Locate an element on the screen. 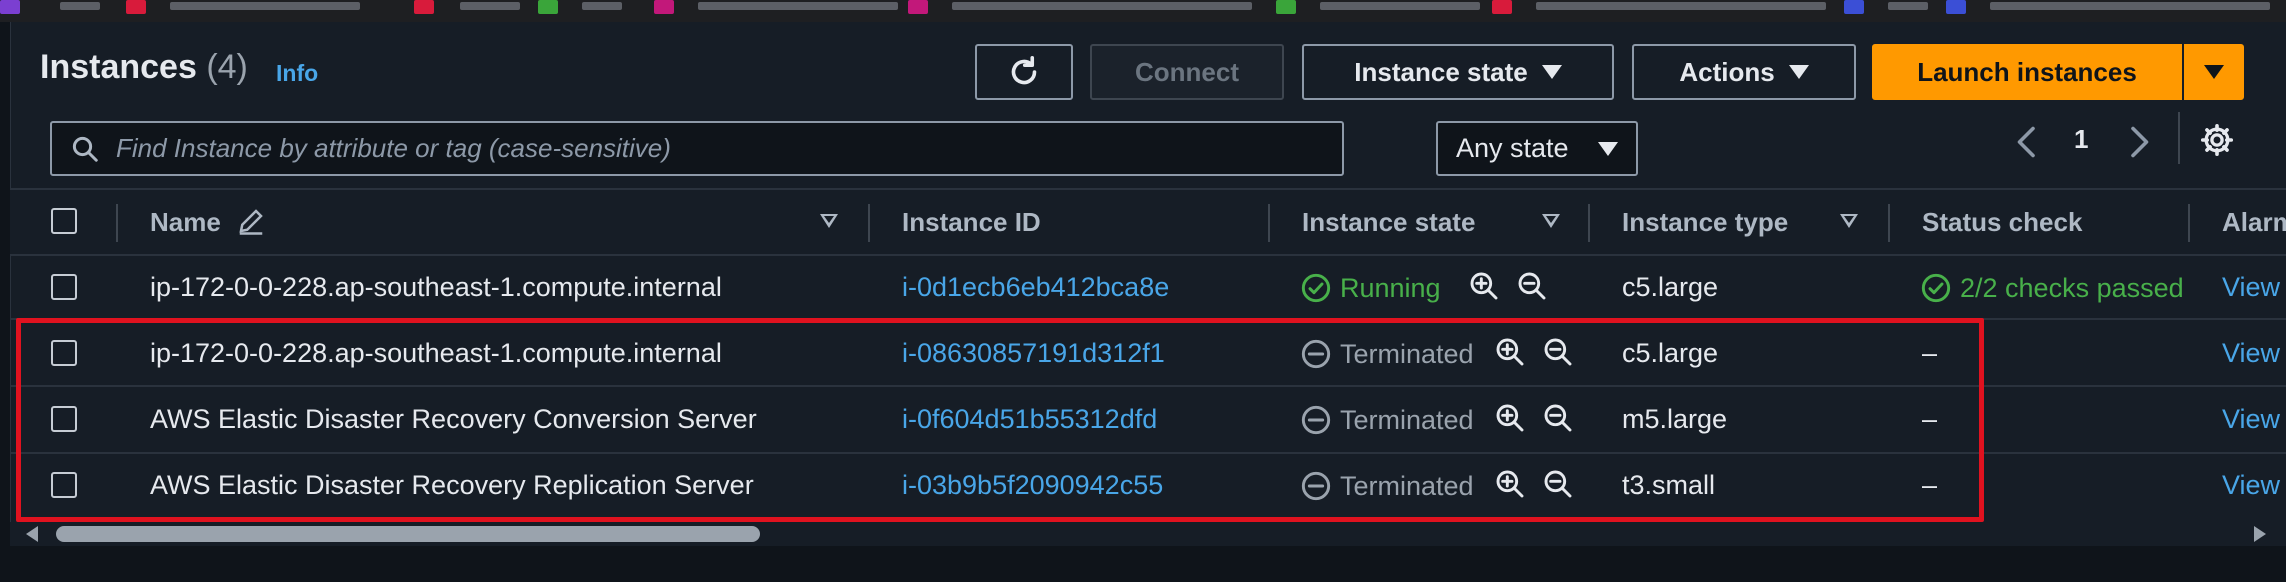  column-header-instance-type: Instance type is located at coordinates (1705, 222).